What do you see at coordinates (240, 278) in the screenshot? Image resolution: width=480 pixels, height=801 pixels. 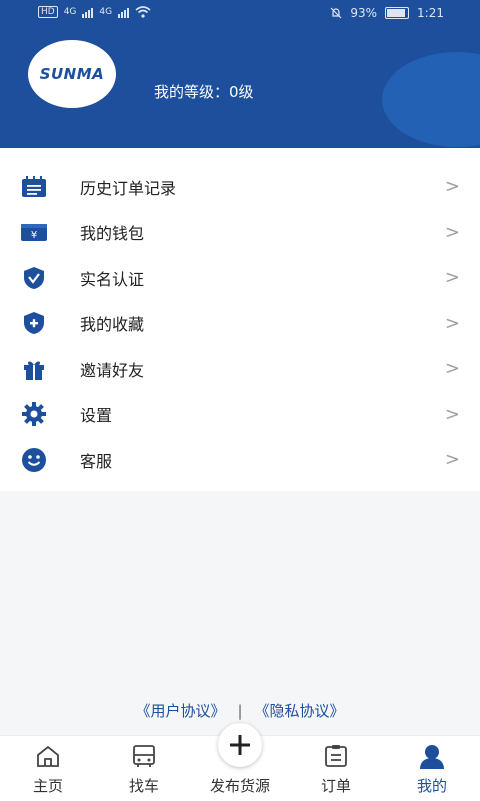 I see `menu-item-verification: 实名认证 >` at bounding box center [240, 278].